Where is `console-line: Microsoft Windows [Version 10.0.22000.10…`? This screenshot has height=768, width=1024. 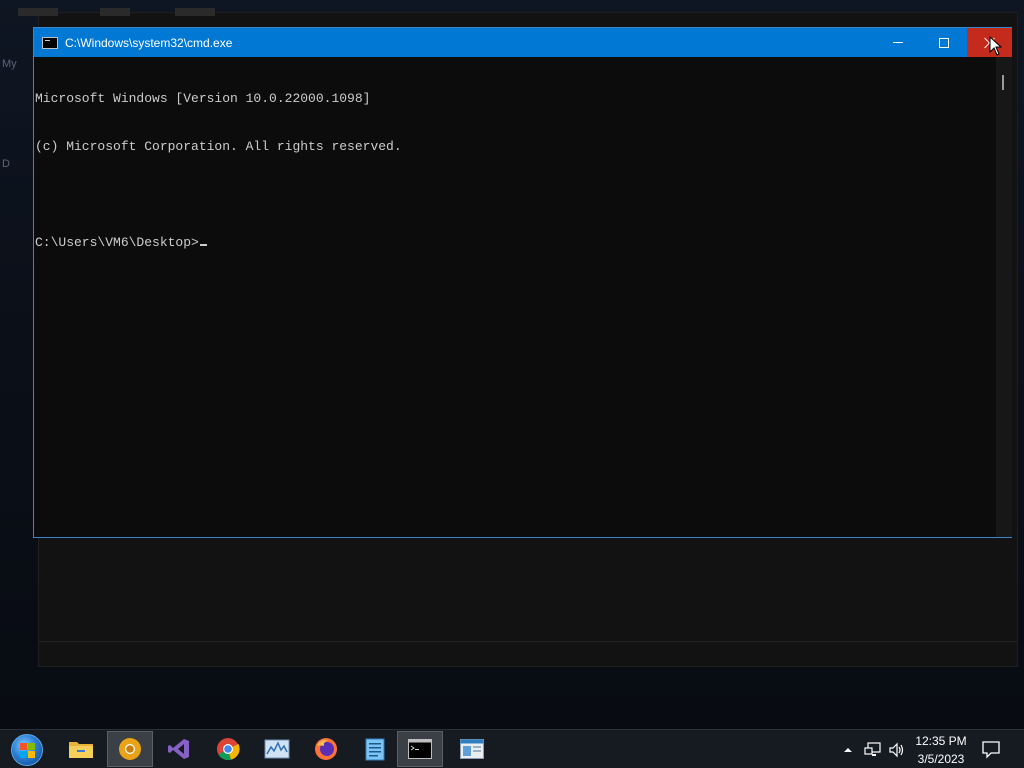 console-line: Microsoft Windows [Version 10.0.22000.10… is located at coordinates (203, 98).